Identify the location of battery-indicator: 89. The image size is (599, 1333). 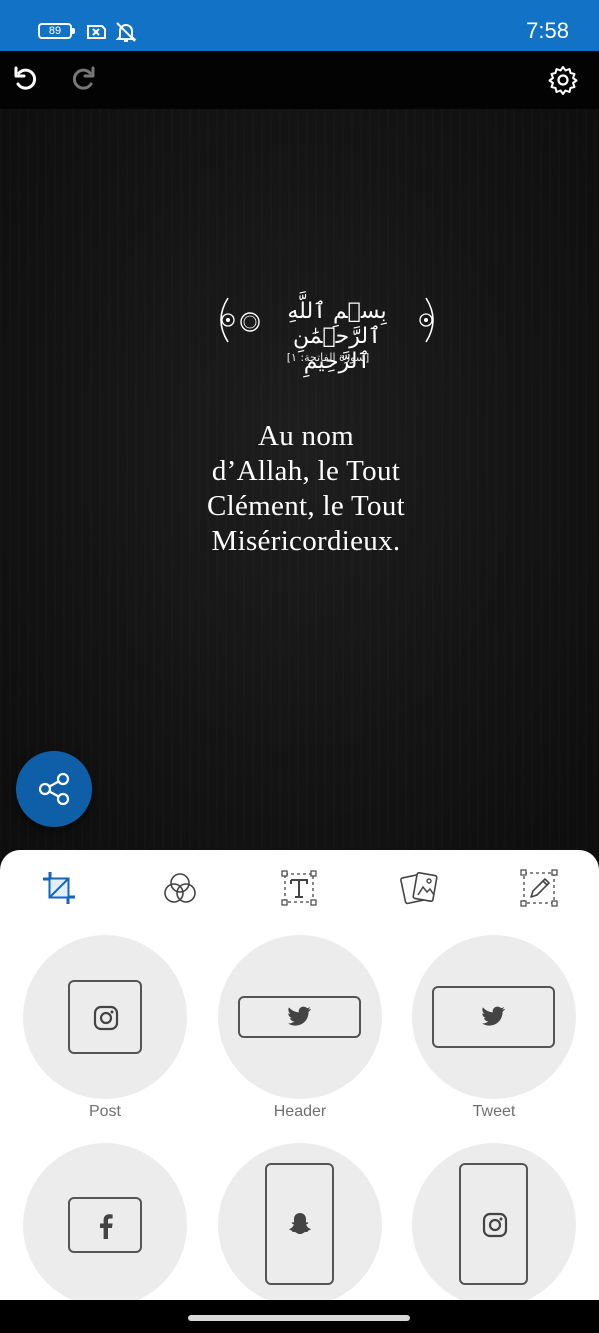
(56, 31).